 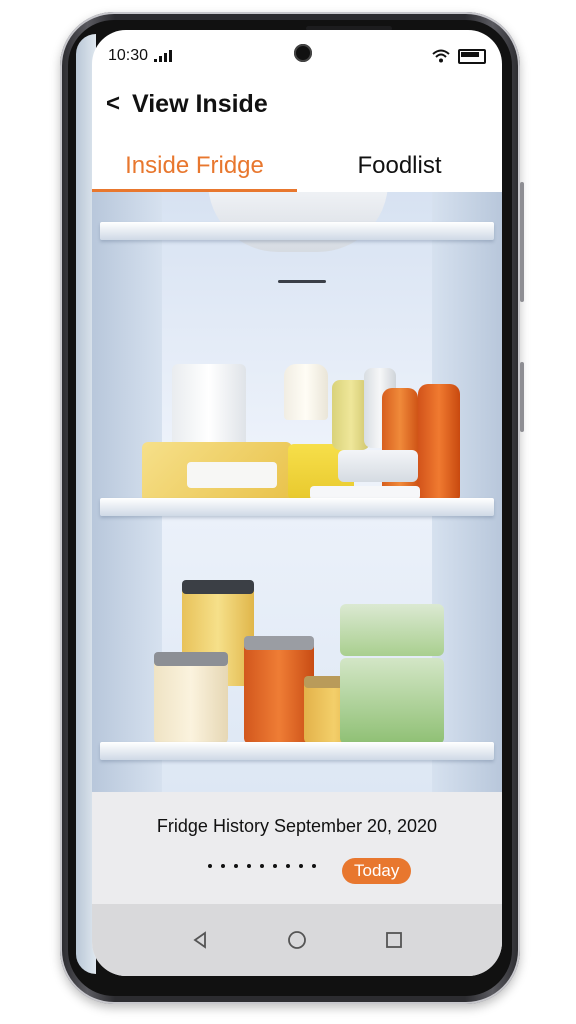 I want to click on white-container, so click(x=209, y=407).